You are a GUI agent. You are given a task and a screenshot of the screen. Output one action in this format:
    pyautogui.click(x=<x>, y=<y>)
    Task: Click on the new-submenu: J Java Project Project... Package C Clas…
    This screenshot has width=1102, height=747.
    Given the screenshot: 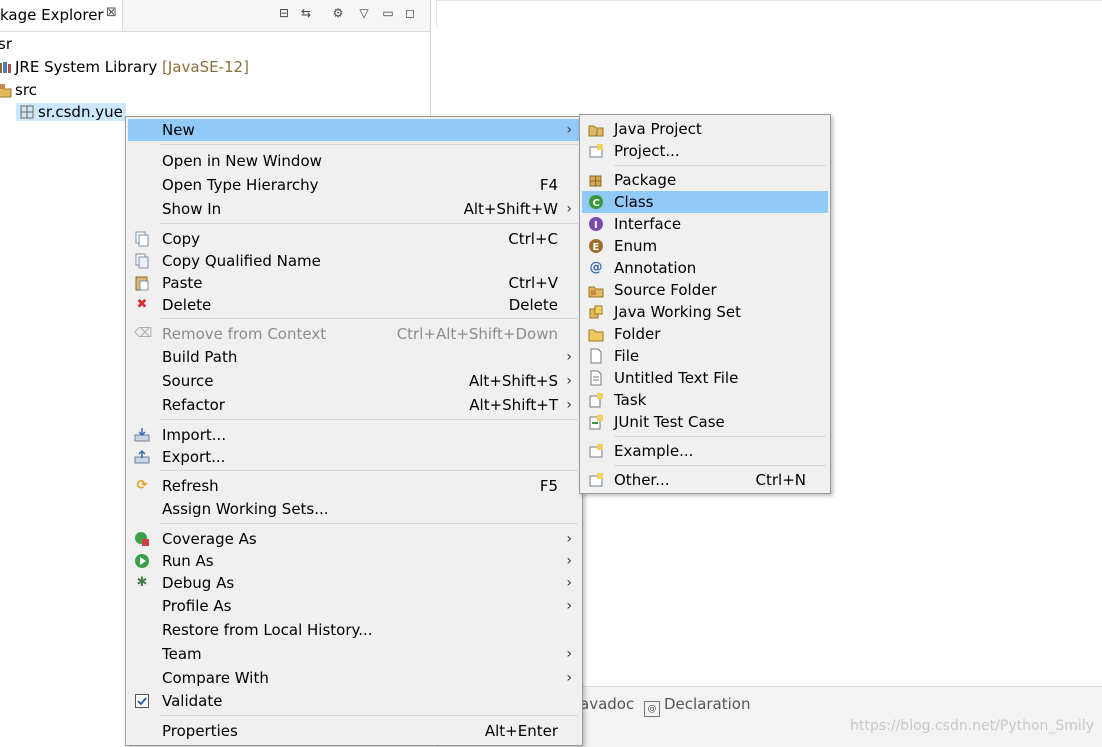 What is the action you would take?
    pyautogui.click(x=705, y=304)
    